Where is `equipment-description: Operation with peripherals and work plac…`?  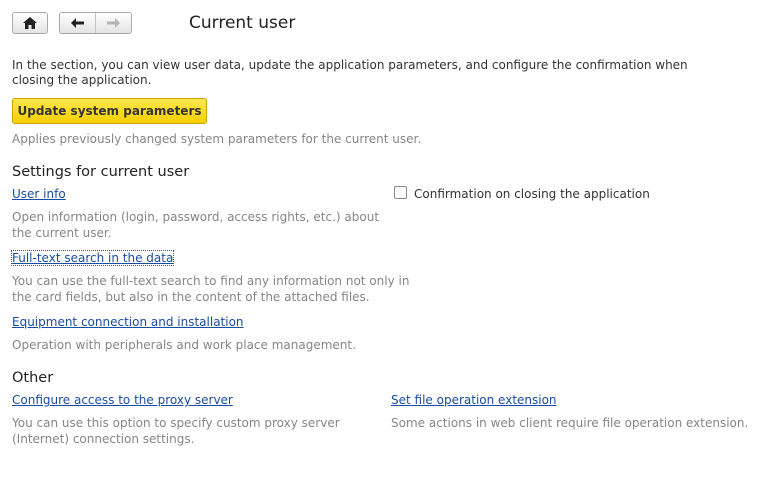
equipment-description: Operation with peripherals and work plac… is located at coordinates (184, 345).